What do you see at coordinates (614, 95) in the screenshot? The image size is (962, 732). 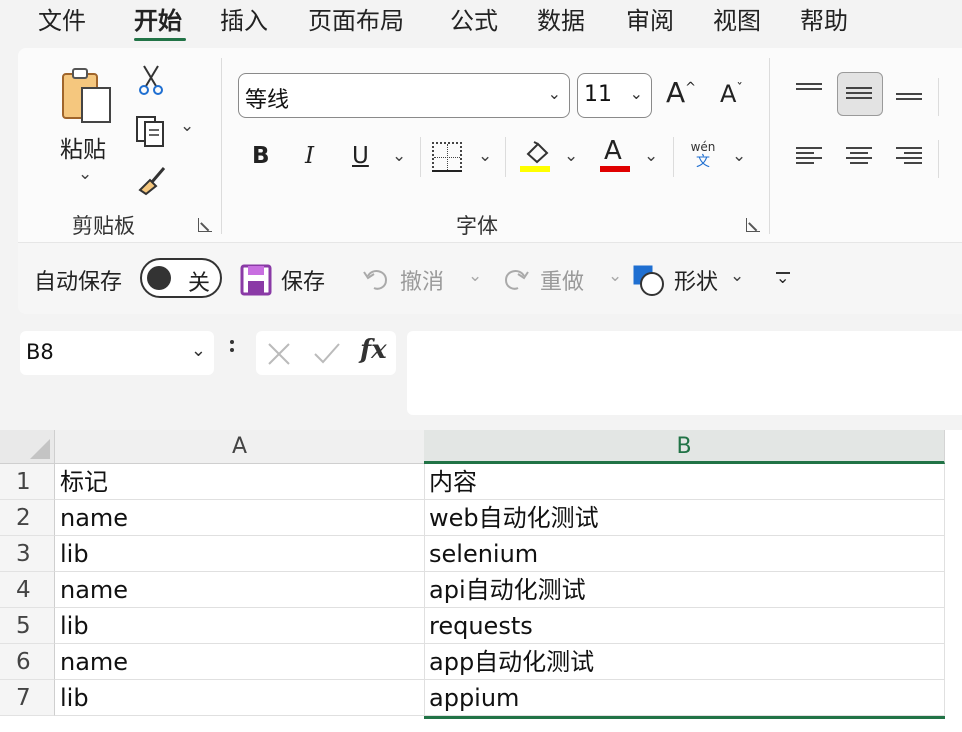 I see `font-size-select: 11 ⌄` at bounding box center [614, 95].